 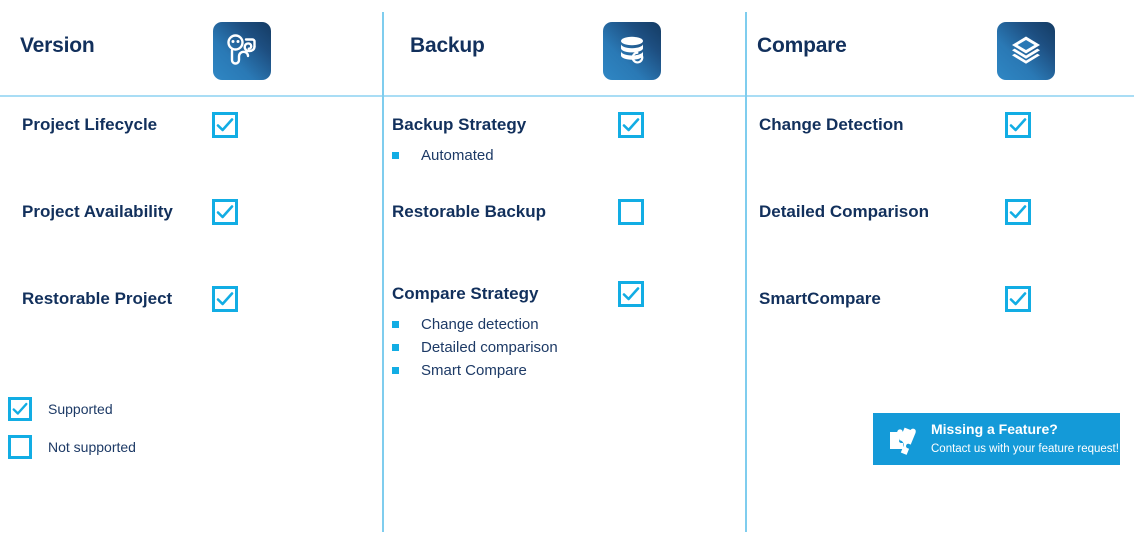 What do you see at coordinates (459, 124) in the screenshot?
I see `feature-label: Backup Strategy` at bounding box center [459, 124].